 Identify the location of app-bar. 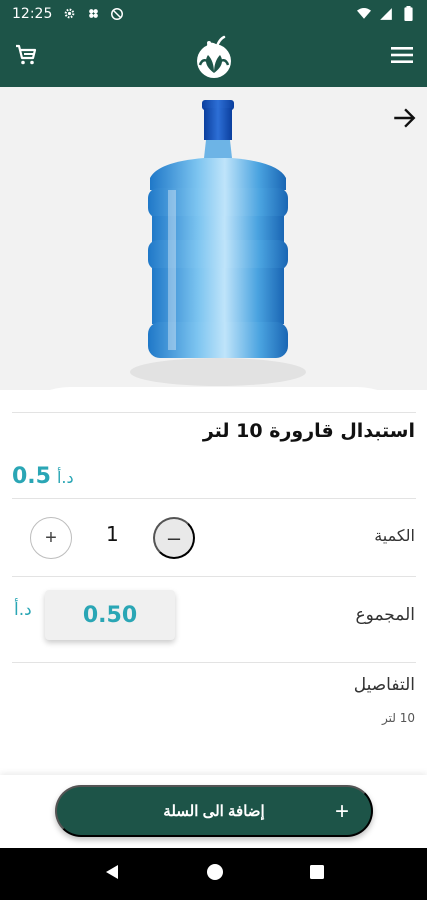
(213, 57).